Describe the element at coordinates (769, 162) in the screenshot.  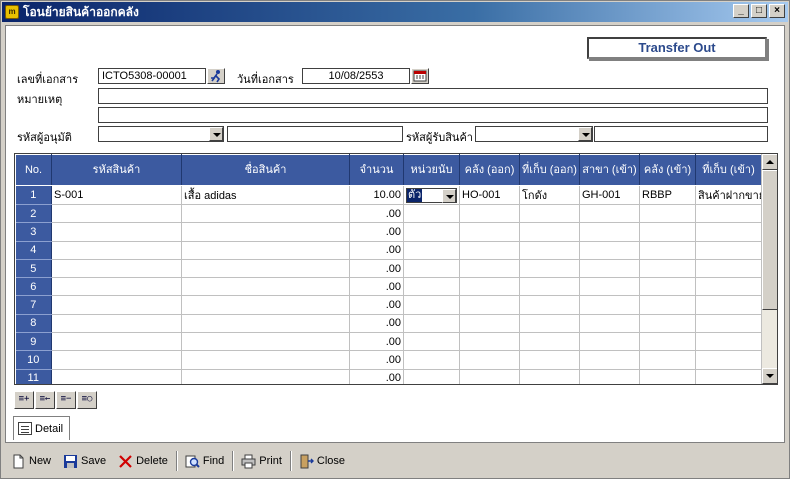
I see `scroll-up-icon` at that location.